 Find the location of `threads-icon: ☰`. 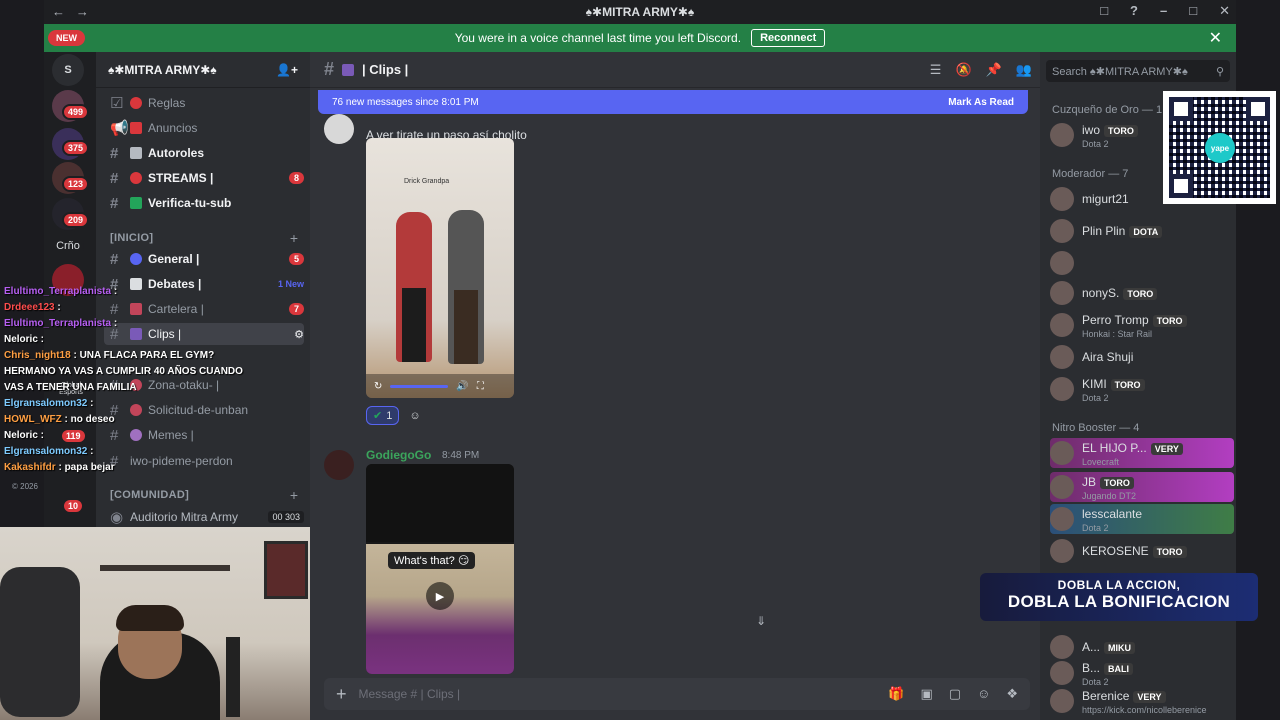

threads-icon: ☰ is located at coordinates (936, 70).